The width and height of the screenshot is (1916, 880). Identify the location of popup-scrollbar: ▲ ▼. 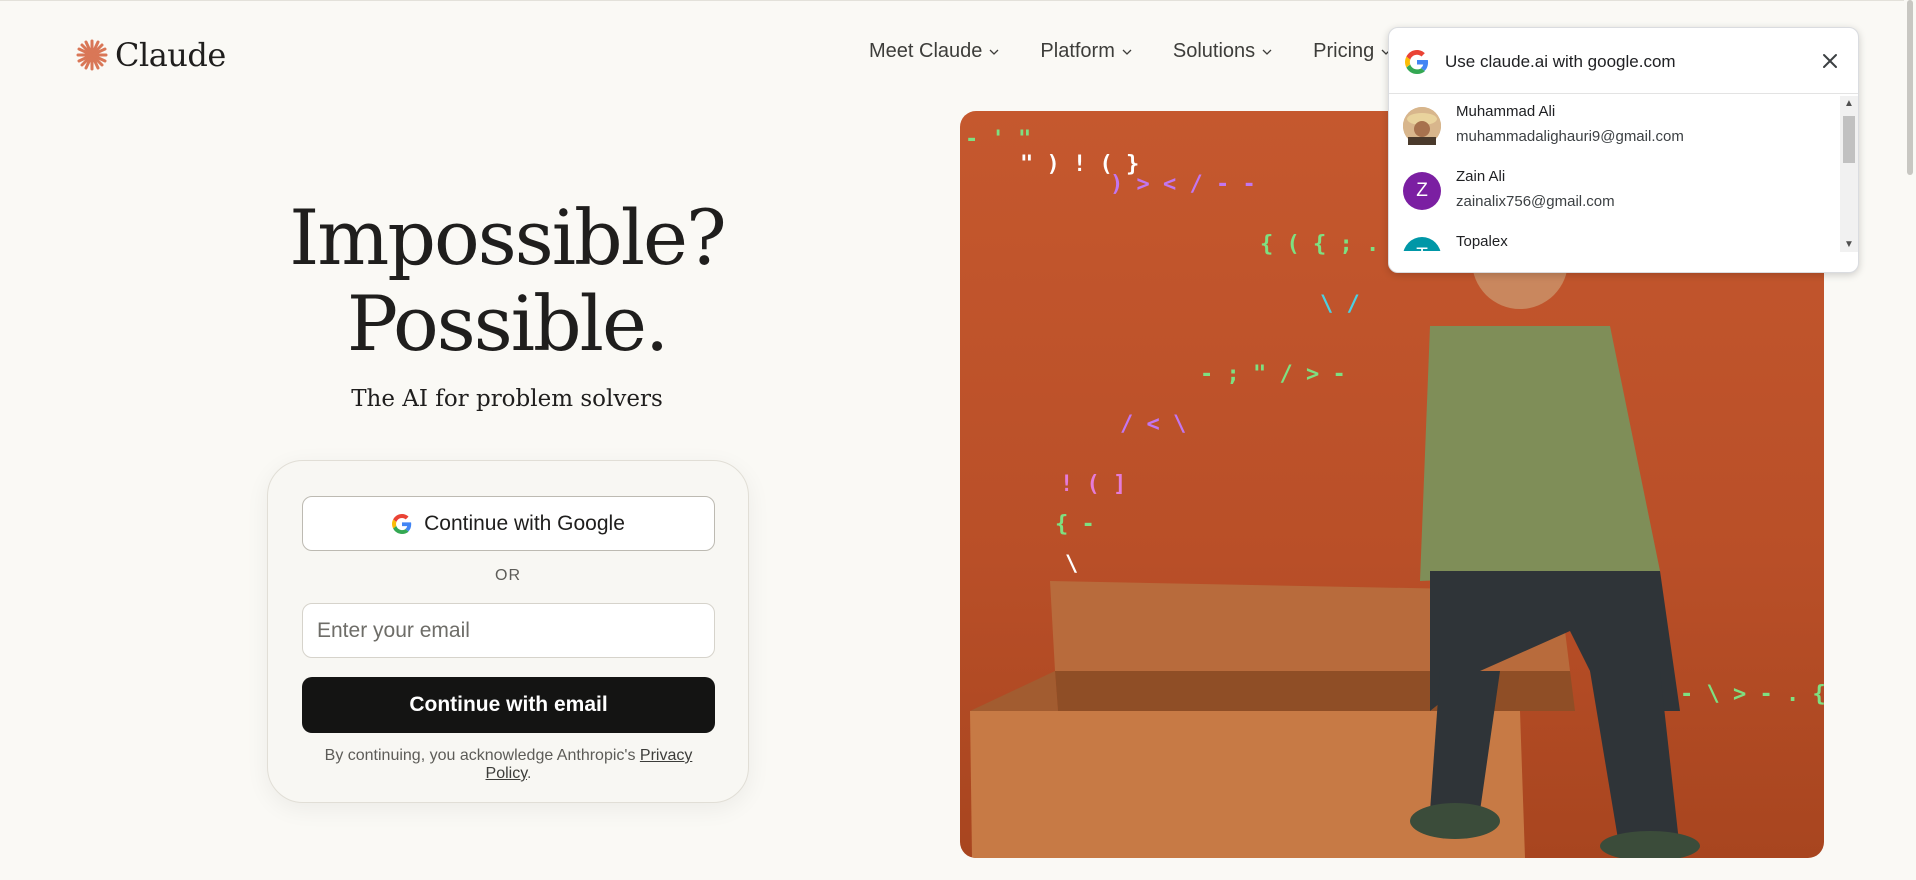
(1849, 174).